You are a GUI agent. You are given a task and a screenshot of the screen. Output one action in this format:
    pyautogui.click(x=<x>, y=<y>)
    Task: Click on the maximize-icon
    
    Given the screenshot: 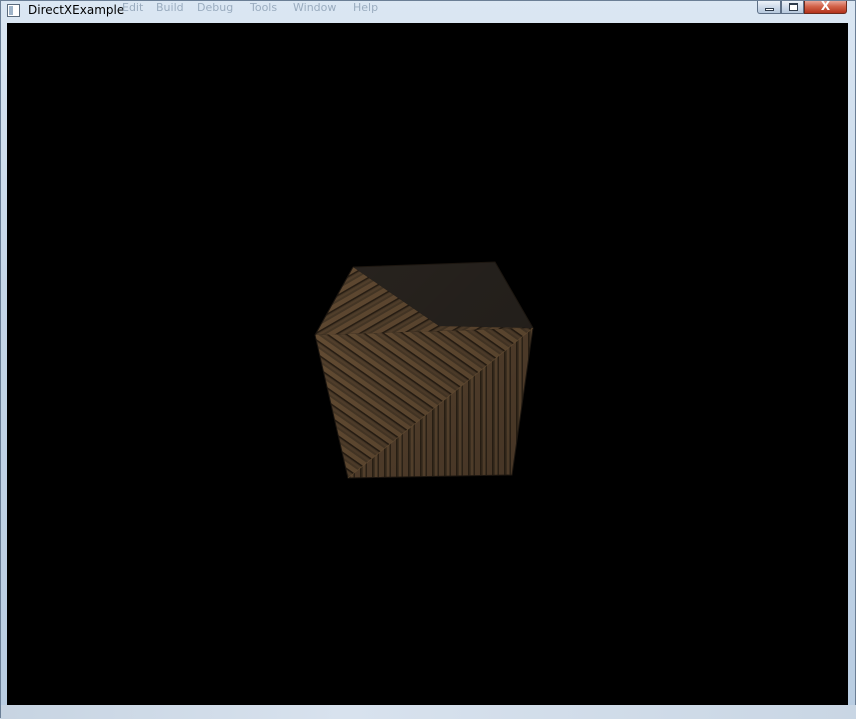 What is the action you would take?
    pyautogui.click(x=793, y=7)
    